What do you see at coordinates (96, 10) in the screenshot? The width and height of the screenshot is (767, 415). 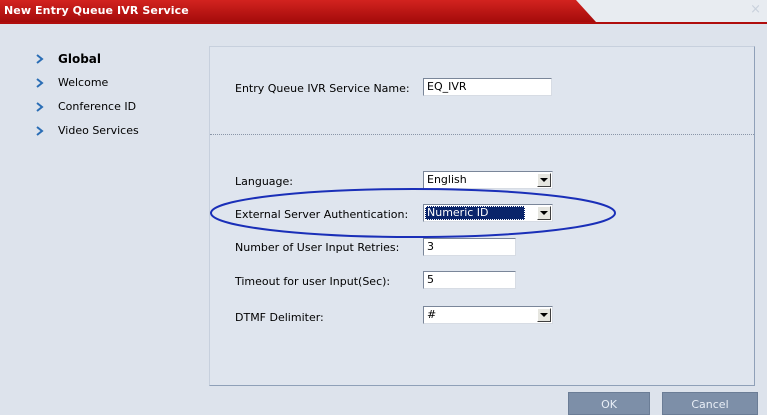 I see `window-title: New Entry Queue IVR Service` at bounding box center [96, 10].